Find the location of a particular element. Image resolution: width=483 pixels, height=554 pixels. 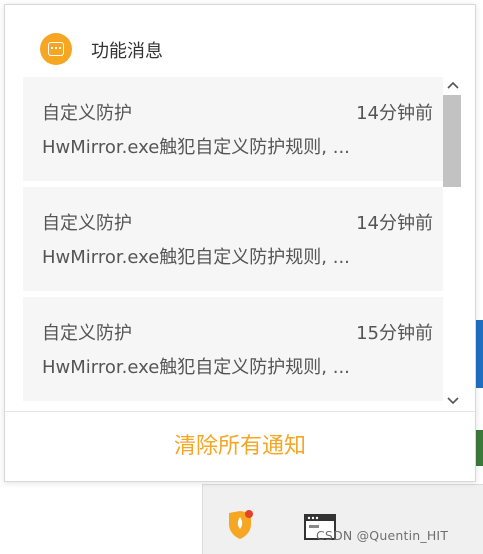

scroll-down-arrow-icon is located at coordinates (453, 401).